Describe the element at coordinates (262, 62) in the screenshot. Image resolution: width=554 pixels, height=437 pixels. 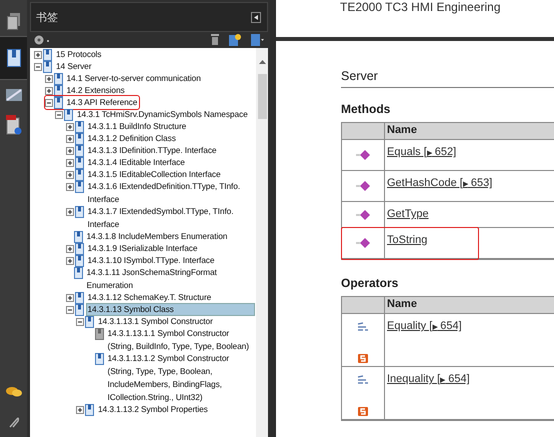
I see `scroll-up-icon` at that location.